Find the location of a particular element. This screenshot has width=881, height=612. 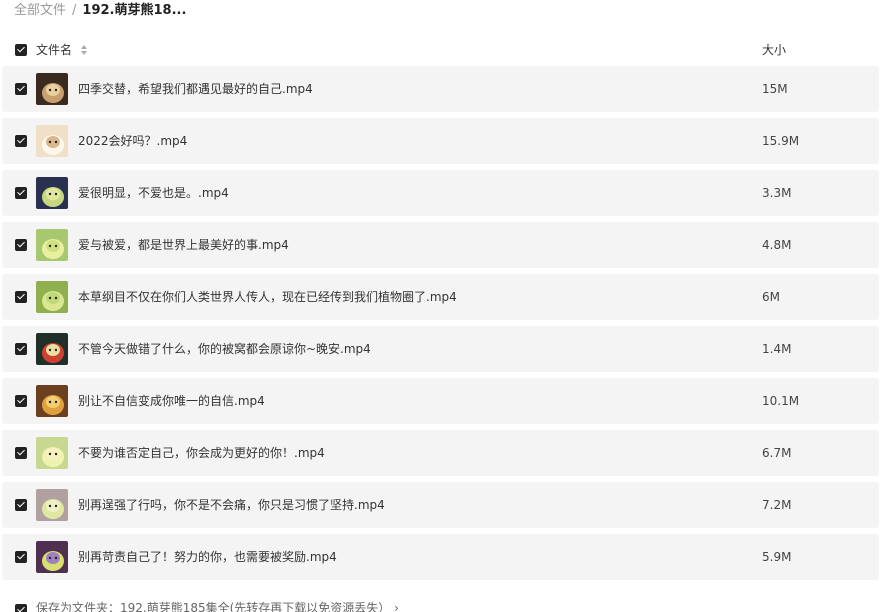

file-name: 爱与被爱，都是世界上最美好的事.mp4 is located at coordinates (183, 245).